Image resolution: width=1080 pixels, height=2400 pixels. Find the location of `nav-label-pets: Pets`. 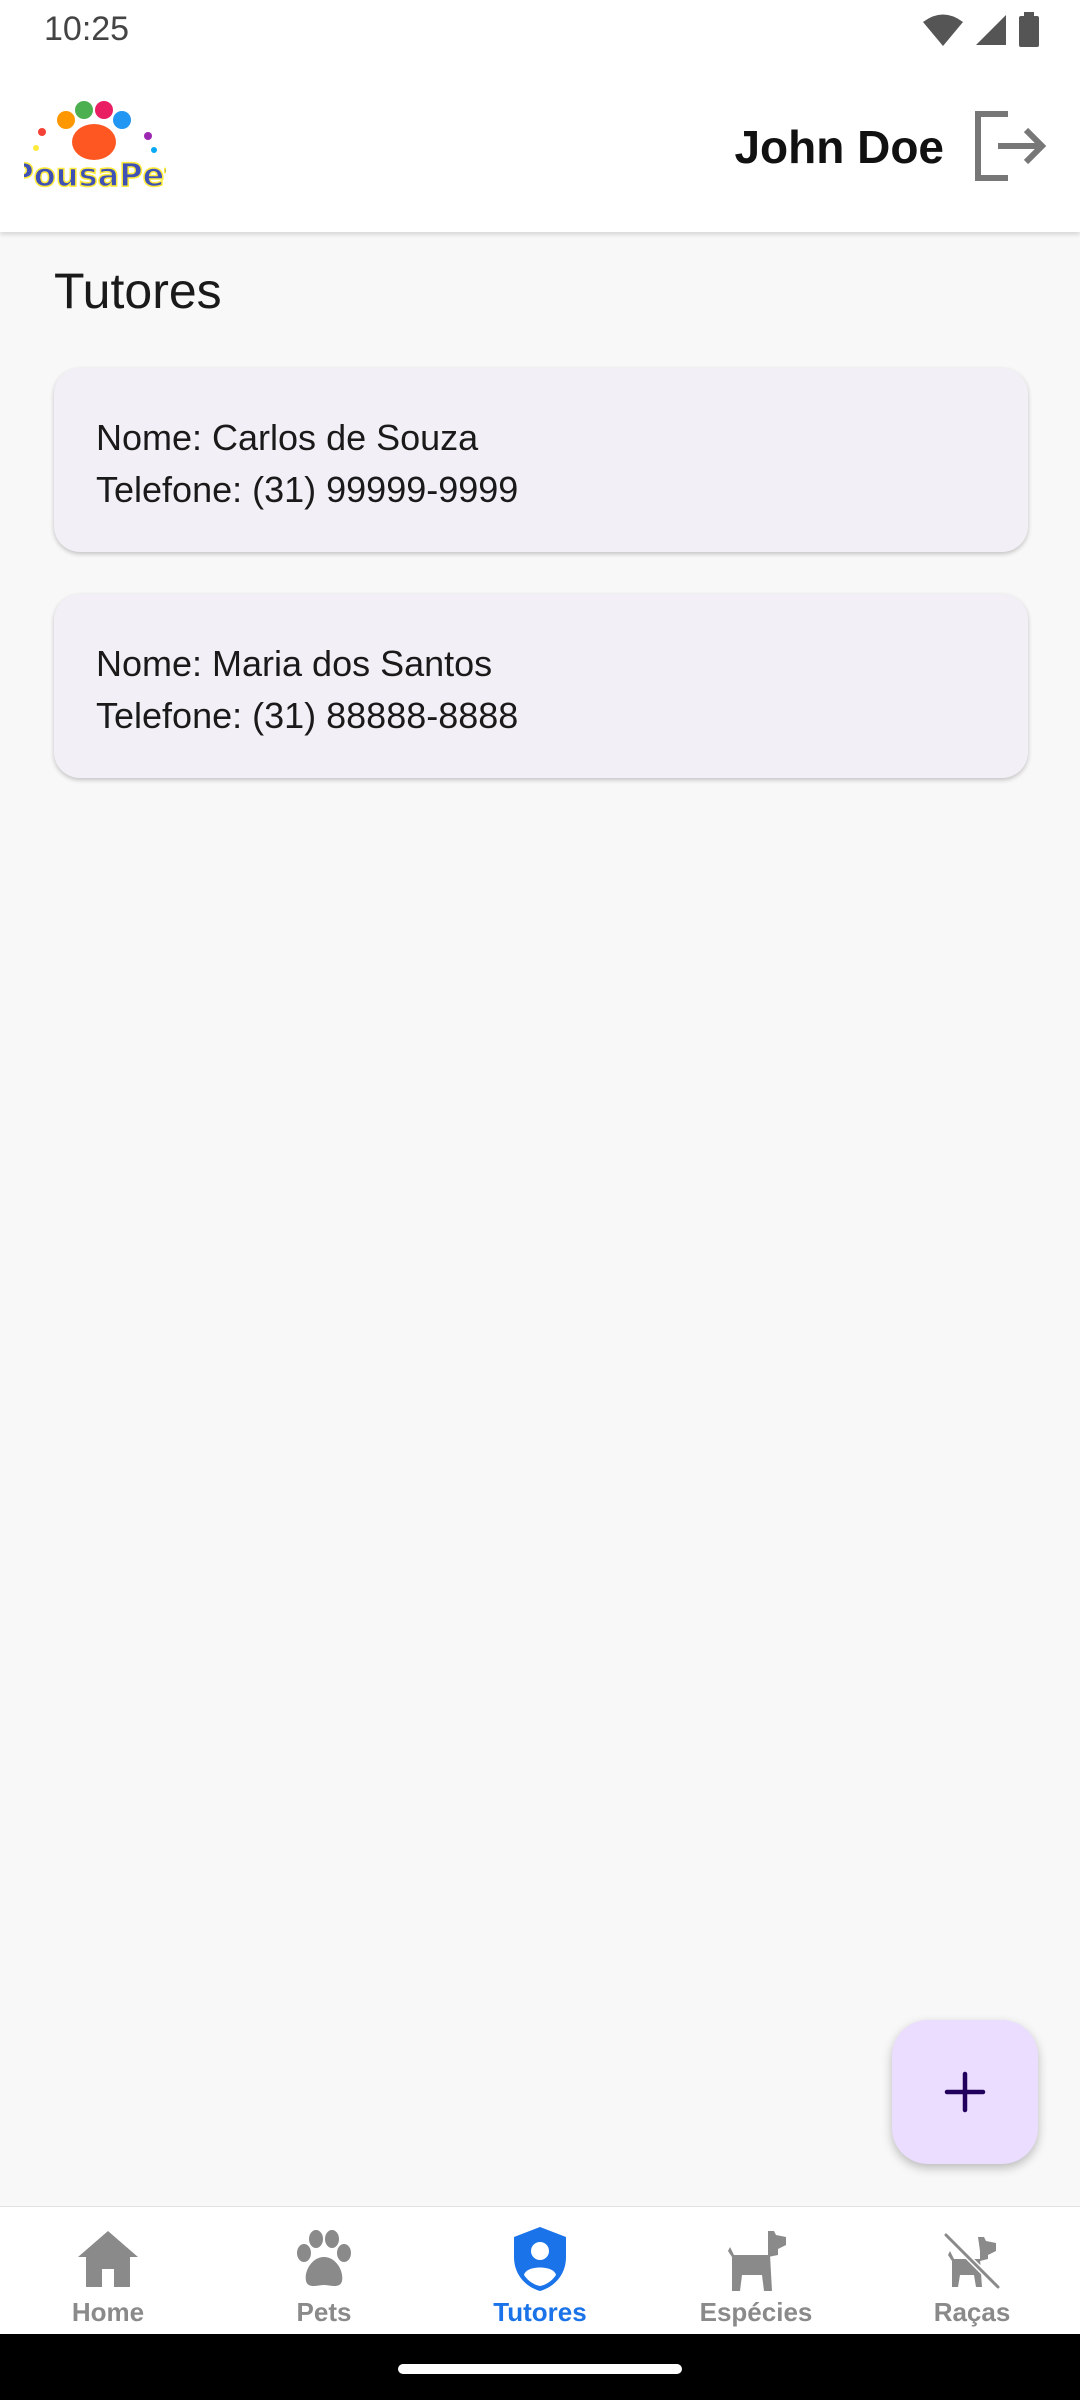

nav-label-pets: Pets is located at coordinates (324, 2312).